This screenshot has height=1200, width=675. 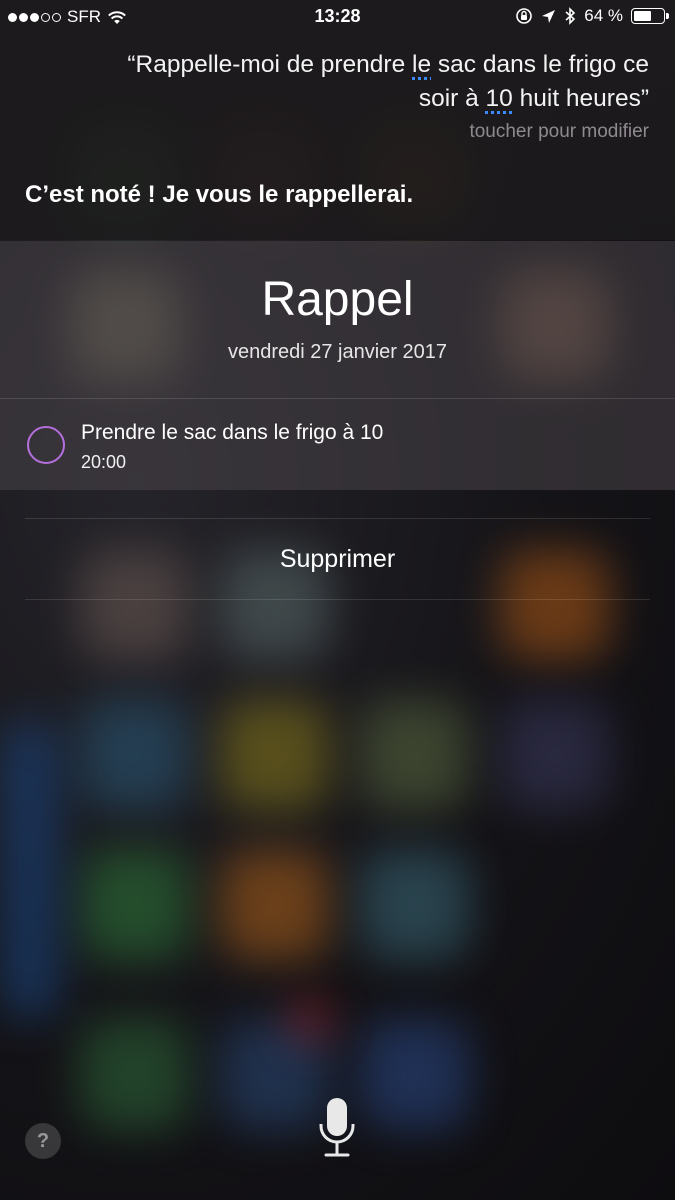 I want to click on siri-response: C’est noté ! Je vous le rappellerai., so click(x=219, y=194).